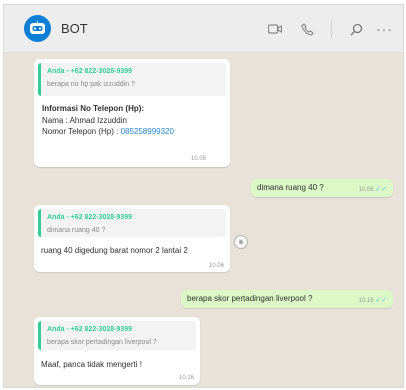 The image size is (406, 390). Describe the element at coordinates (186, 378) in the screenshot. I see `message-time: 10.16` at that location.